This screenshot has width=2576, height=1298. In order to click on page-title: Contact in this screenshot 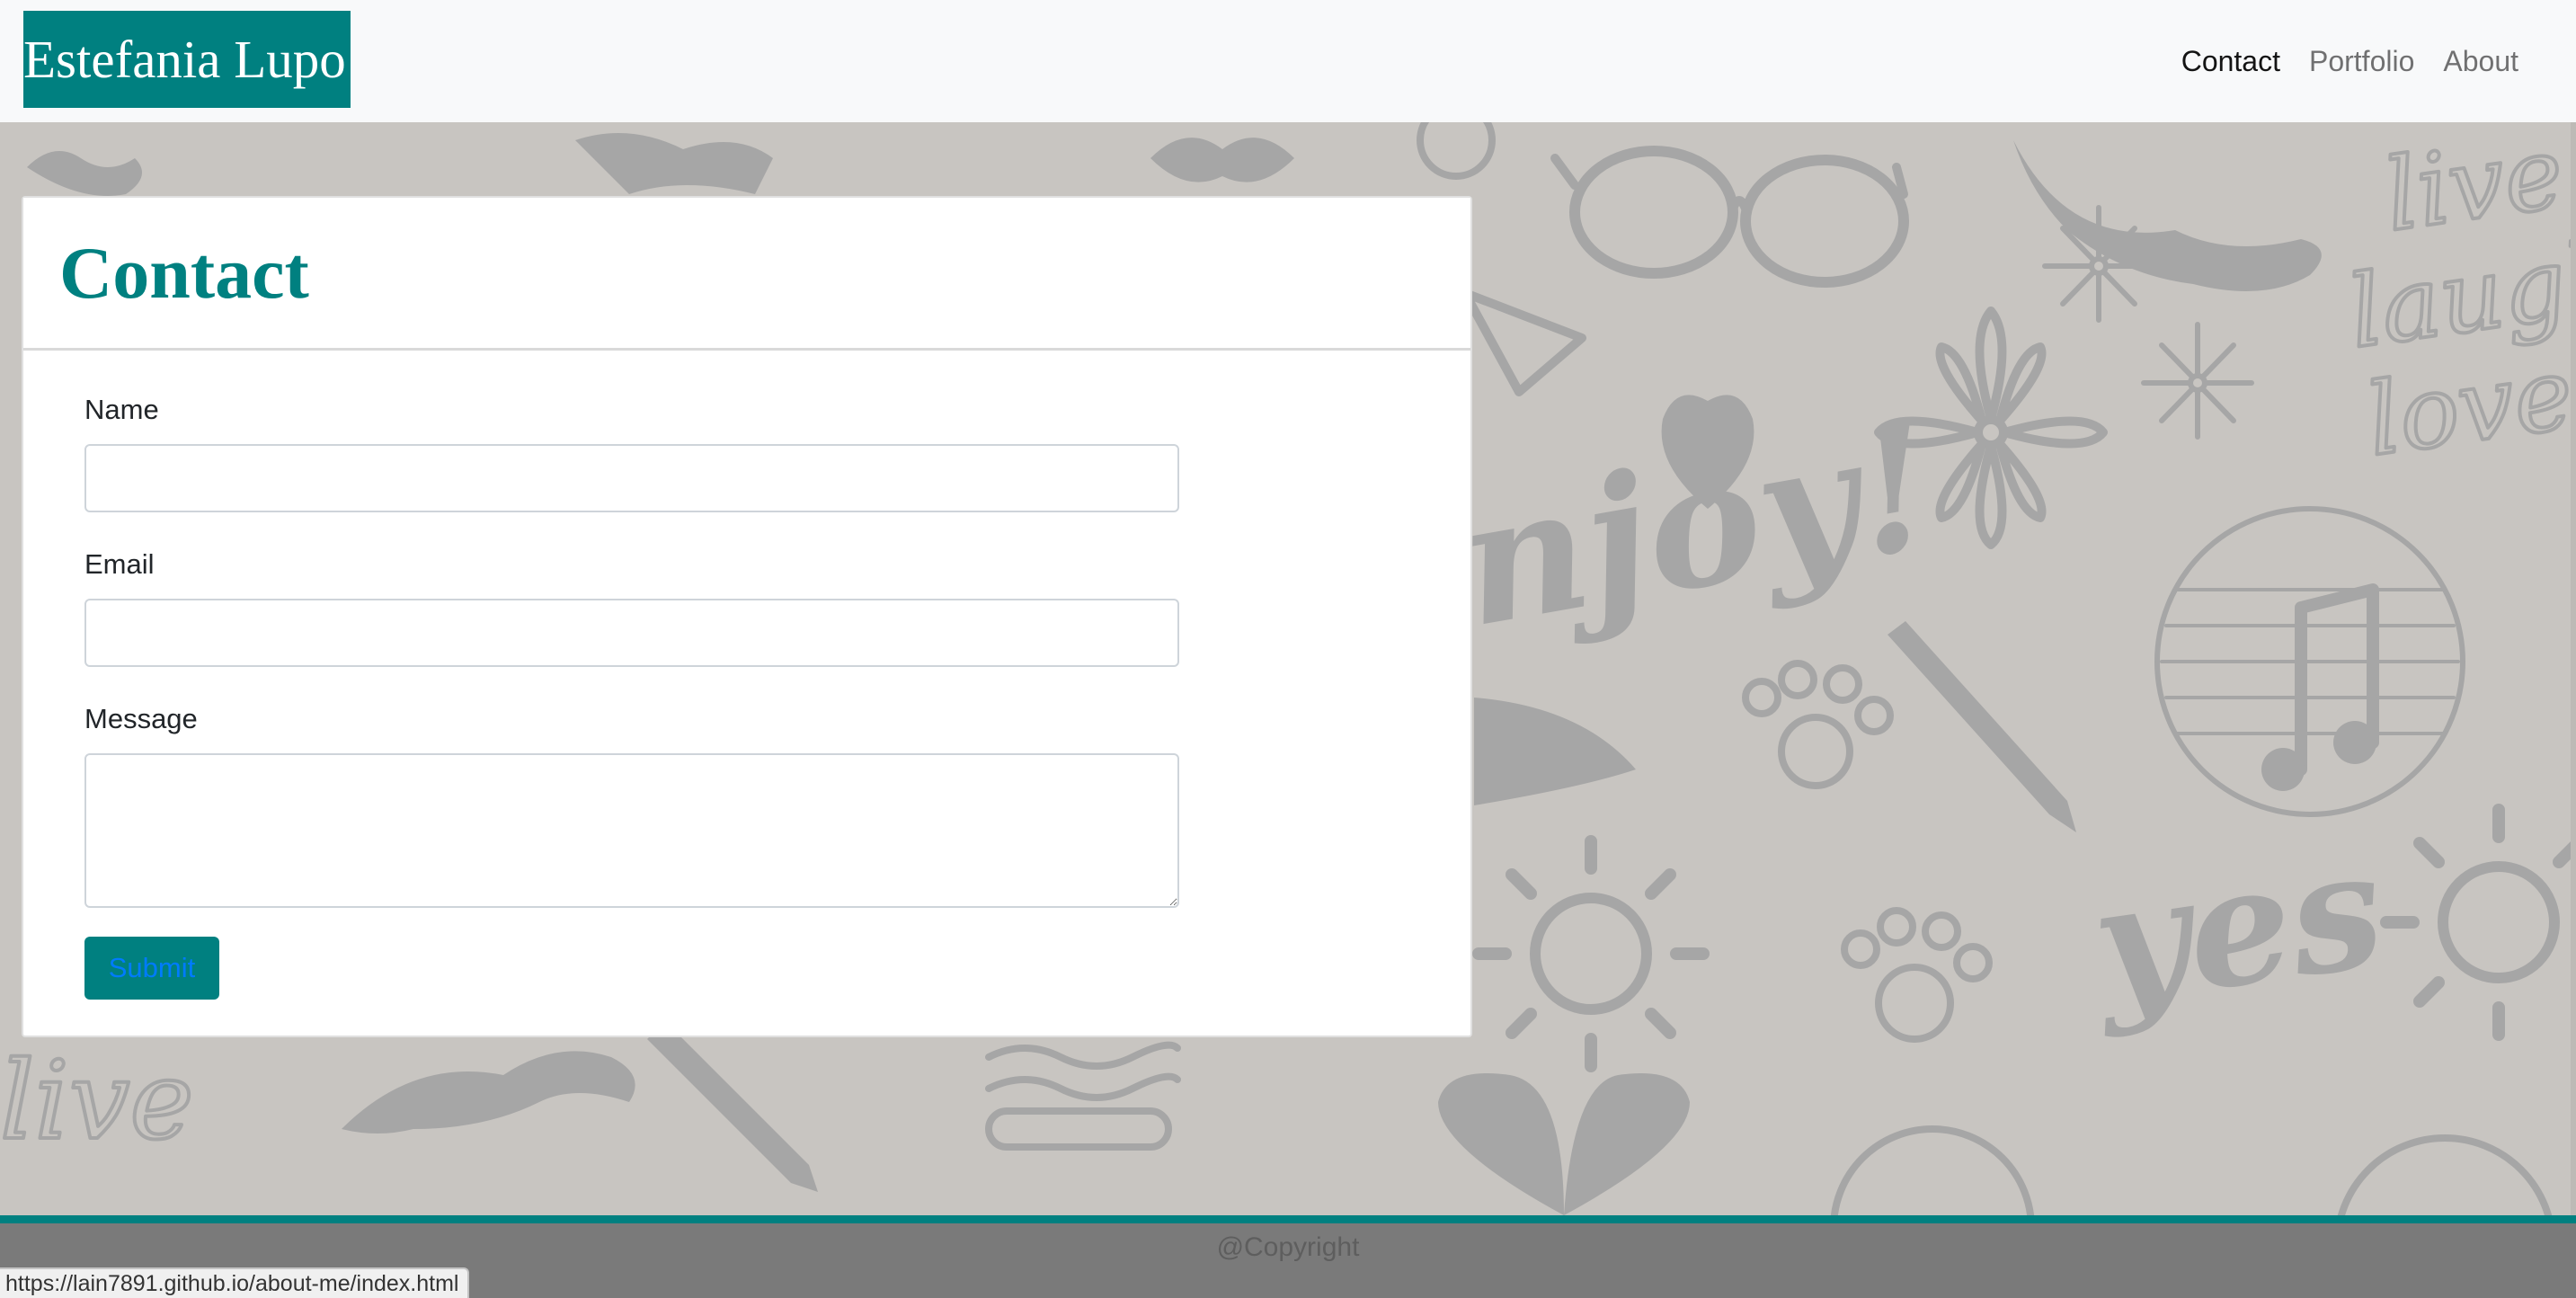, I will do `click(184, 273)`.